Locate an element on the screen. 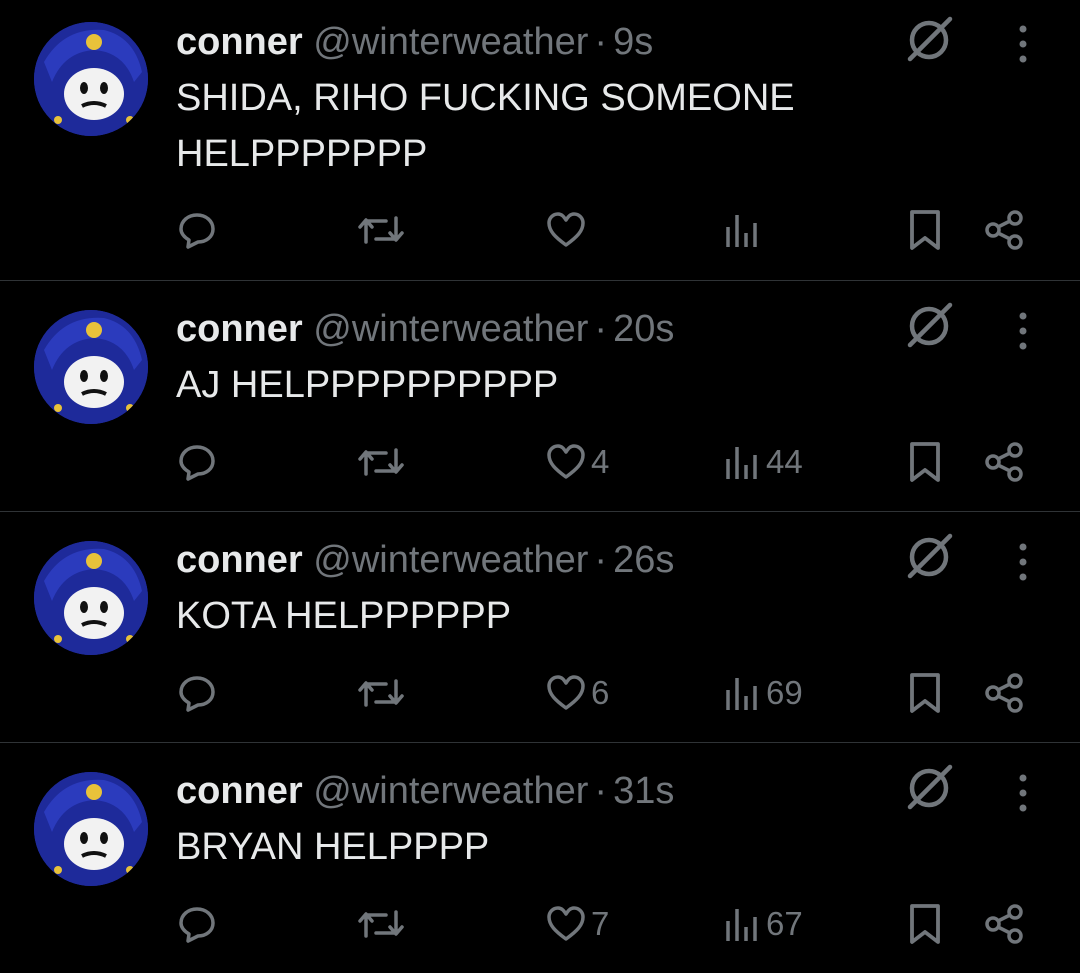 The image size is (1080, 973). like-count: 7 is located at coordinates (600, 923).